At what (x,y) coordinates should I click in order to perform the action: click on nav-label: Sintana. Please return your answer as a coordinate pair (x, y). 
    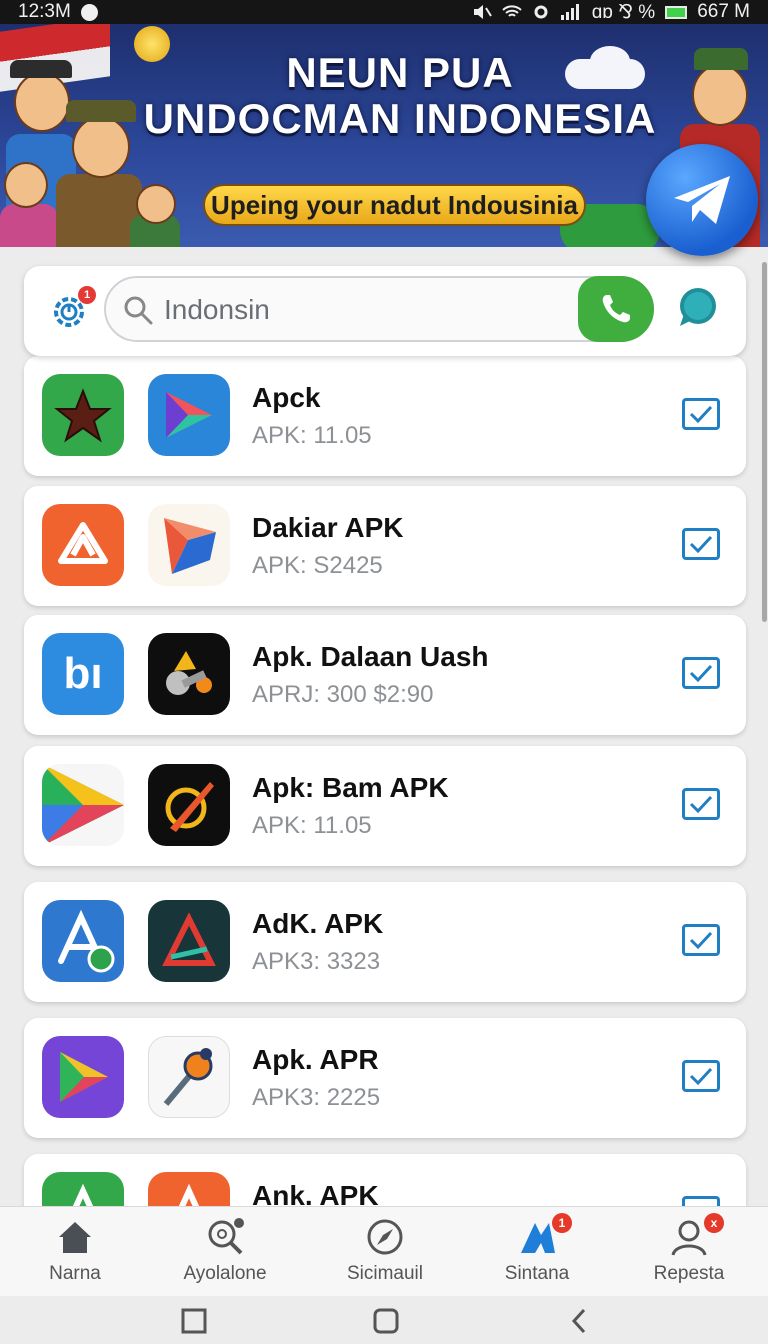
    Looking at the image, I should click on (537, 1273).